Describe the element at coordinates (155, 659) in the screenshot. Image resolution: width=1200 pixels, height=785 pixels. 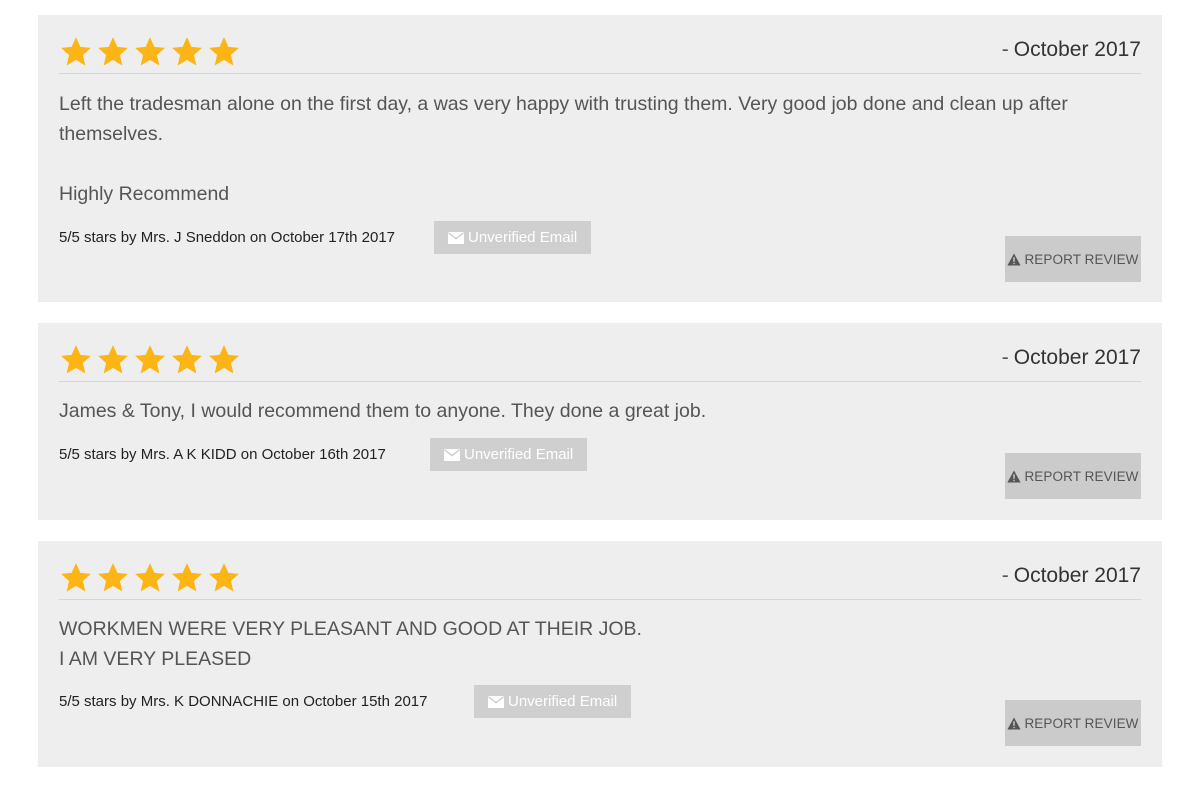
I see `review-text: I AM VERY PLEASED` at that location.